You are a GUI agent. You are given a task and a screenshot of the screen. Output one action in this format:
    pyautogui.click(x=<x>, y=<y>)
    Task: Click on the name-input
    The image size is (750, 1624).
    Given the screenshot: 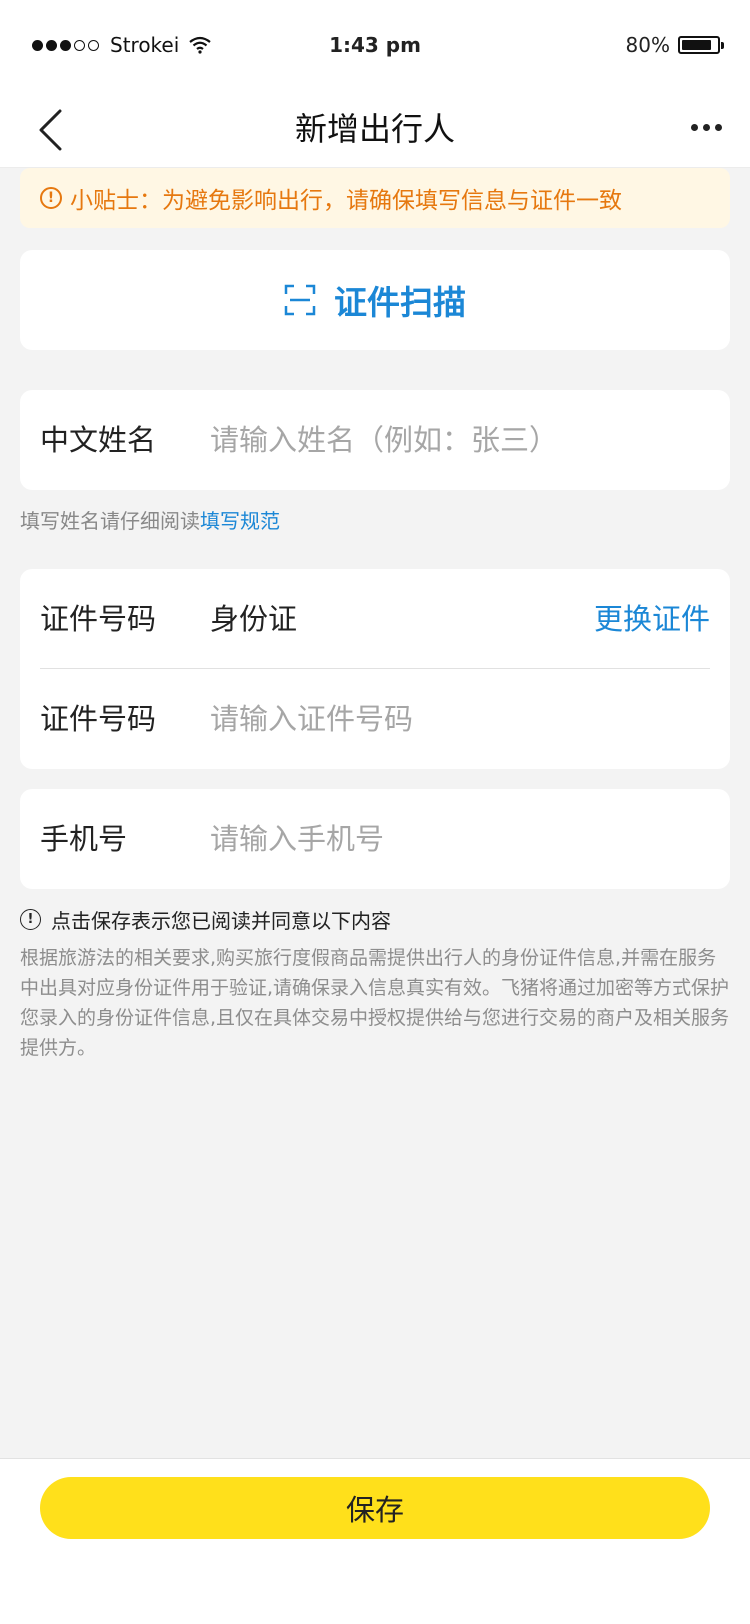 What is the action you would take?
    pyautogui.click(x=460, y=440)
    